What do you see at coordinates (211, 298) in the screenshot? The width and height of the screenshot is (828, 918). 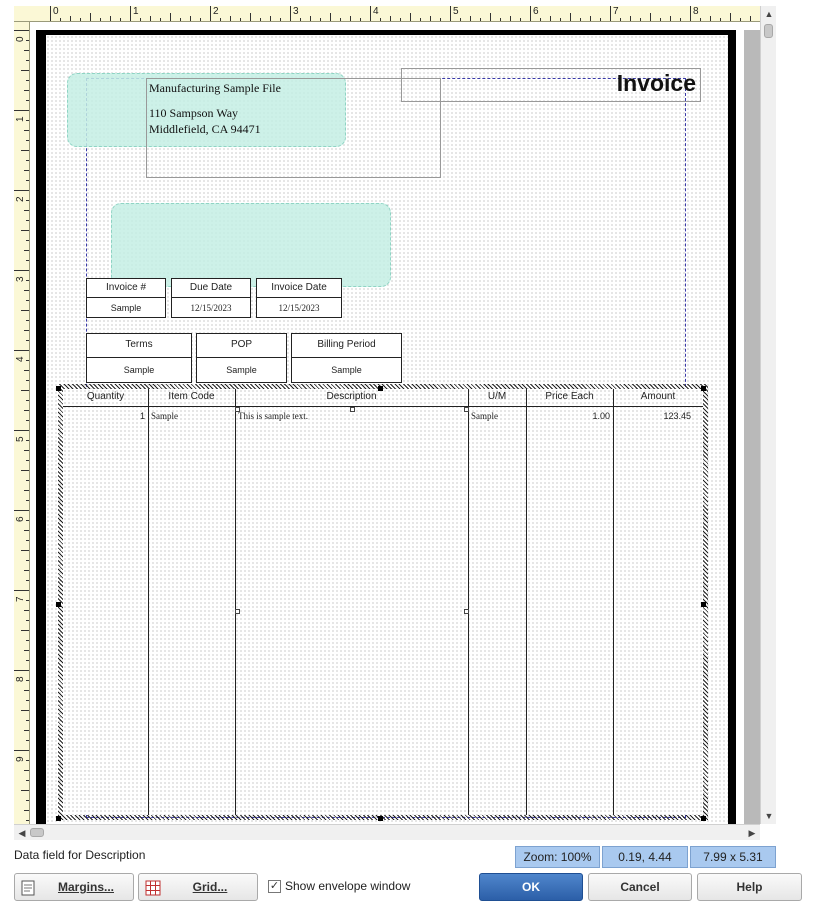 I see `due-date-field: Due Date 12/15/2023` at bounding box center [211, 298].